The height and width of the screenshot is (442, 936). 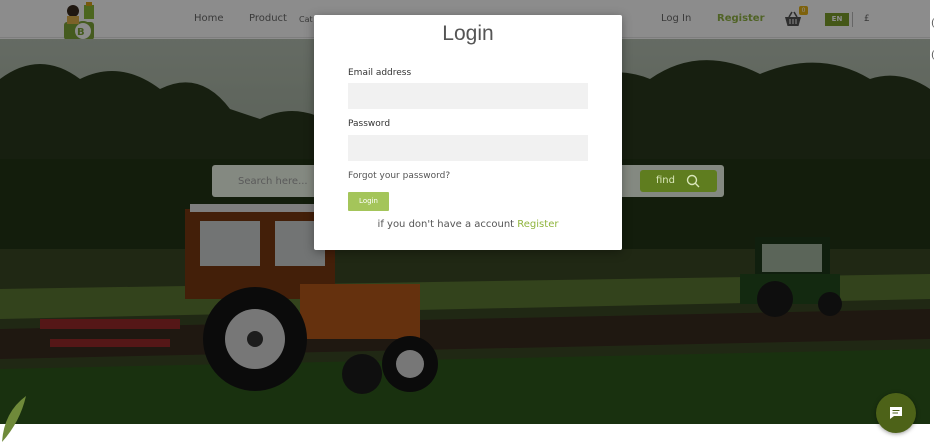 I want to click on register-link: Register, so click(x=537, y=224).